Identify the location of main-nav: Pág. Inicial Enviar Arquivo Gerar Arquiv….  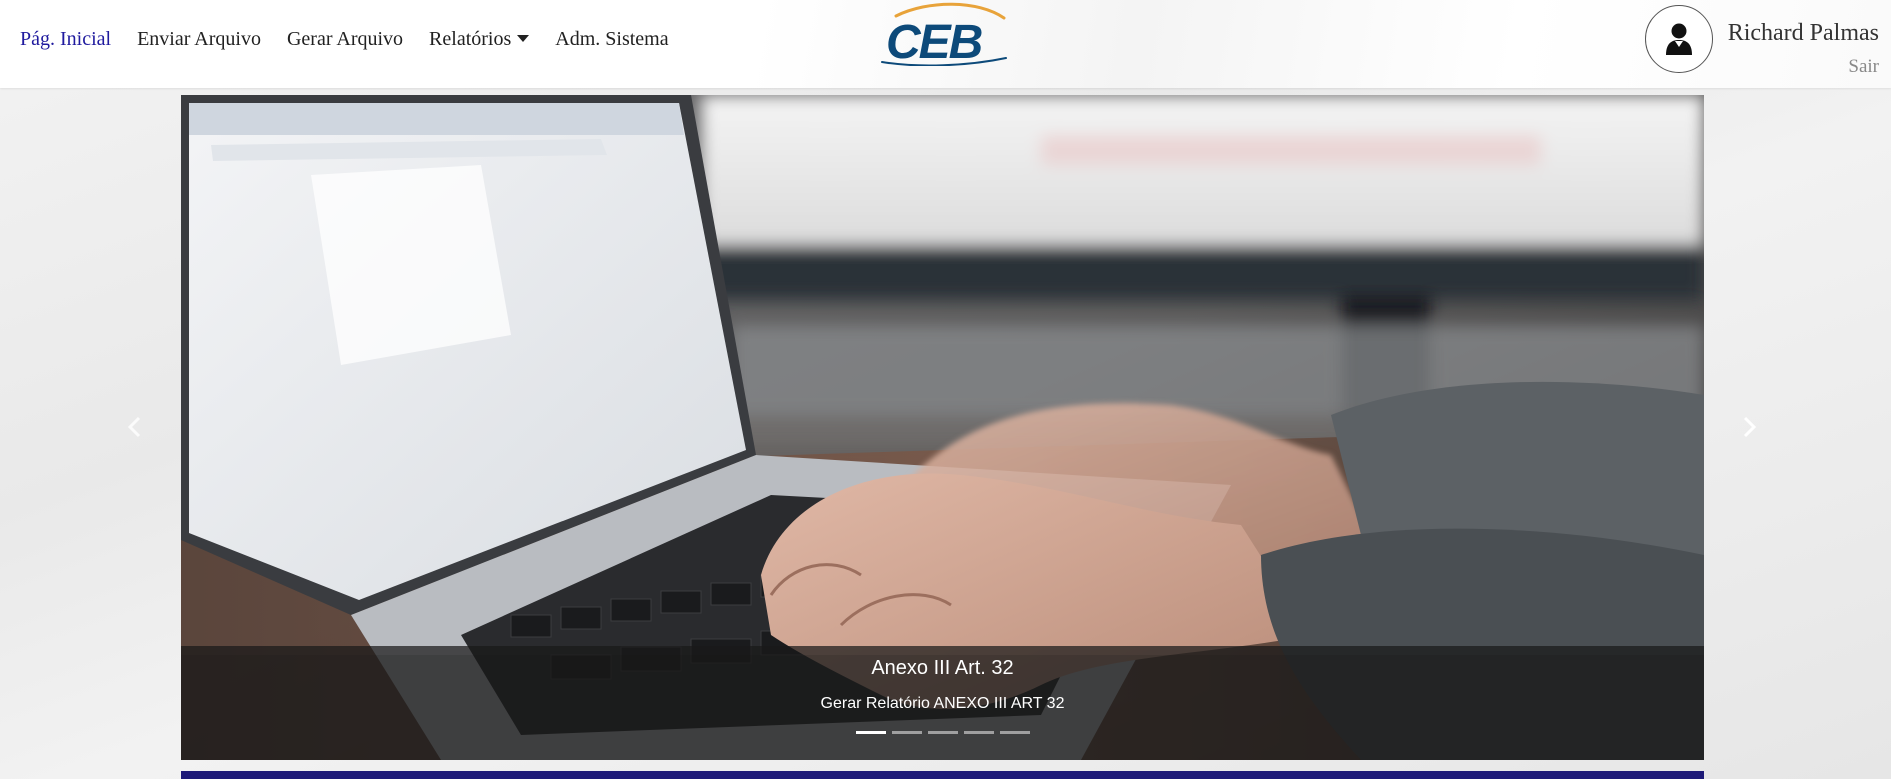
(357, 39).